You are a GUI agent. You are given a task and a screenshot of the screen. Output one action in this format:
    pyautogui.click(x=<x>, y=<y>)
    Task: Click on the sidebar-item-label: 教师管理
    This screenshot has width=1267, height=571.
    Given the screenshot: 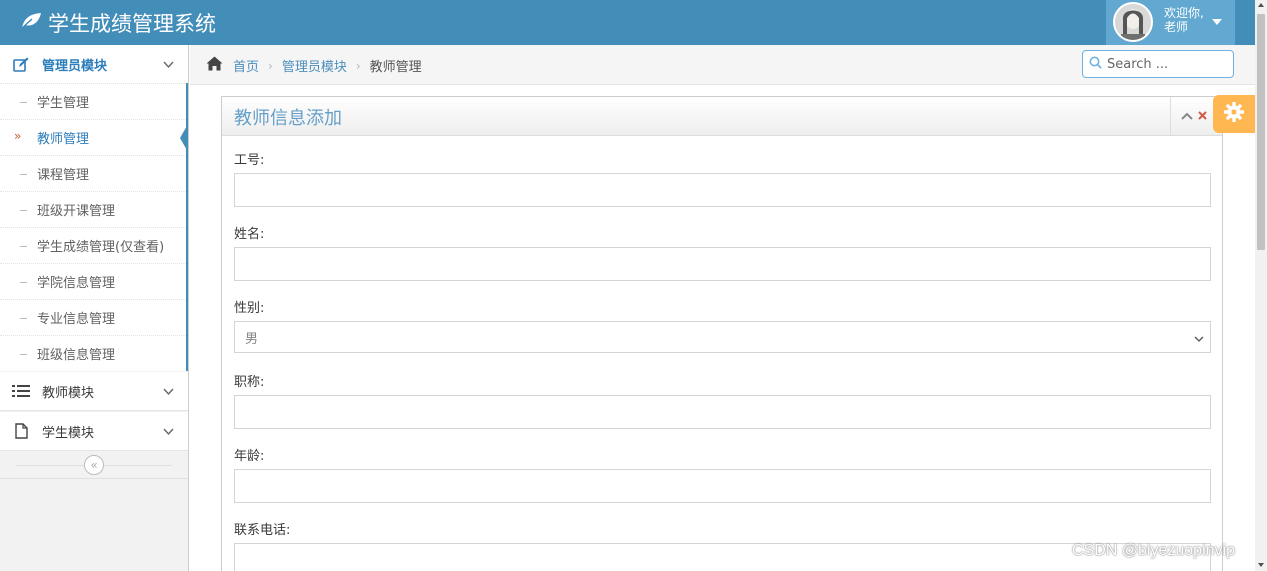 What is the action you would take?
    pyautogui.click(x=63, y=139)
    